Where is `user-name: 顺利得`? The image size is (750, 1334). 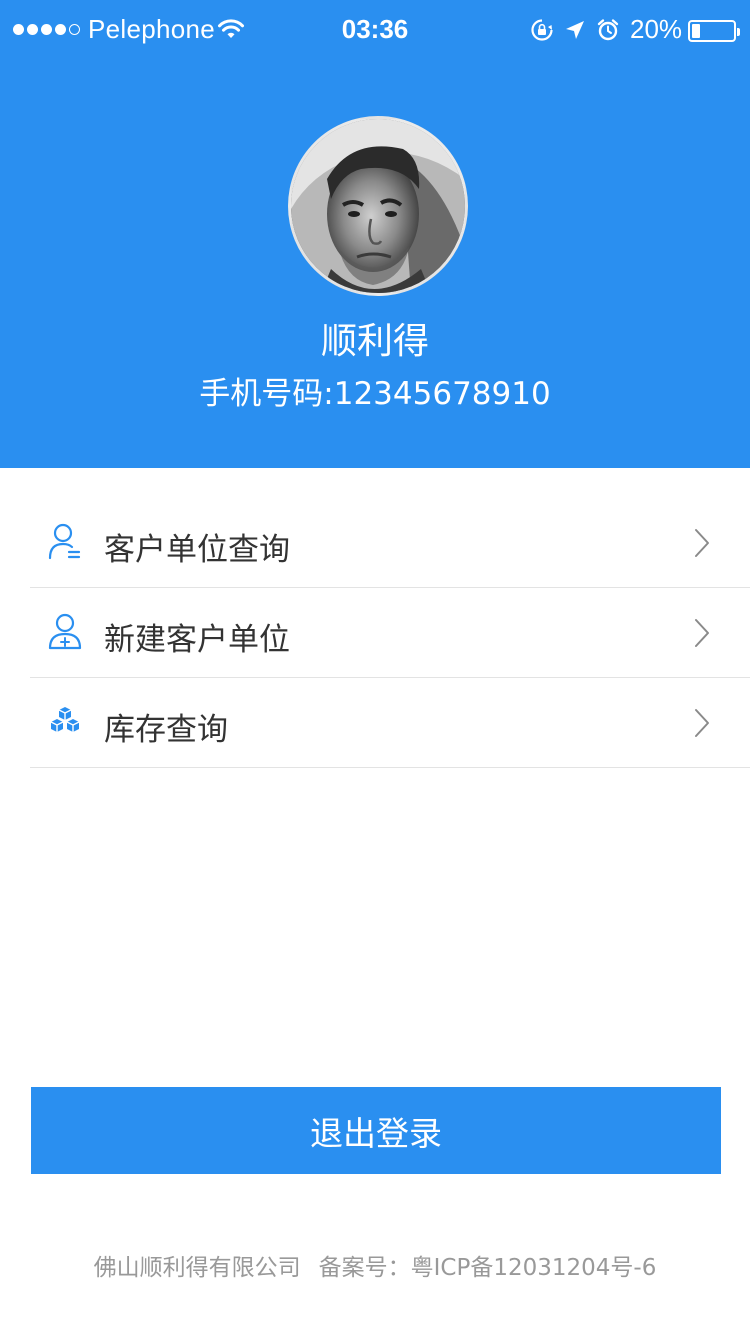 user-name: 顺利得 is located at coordinates (374, 341).